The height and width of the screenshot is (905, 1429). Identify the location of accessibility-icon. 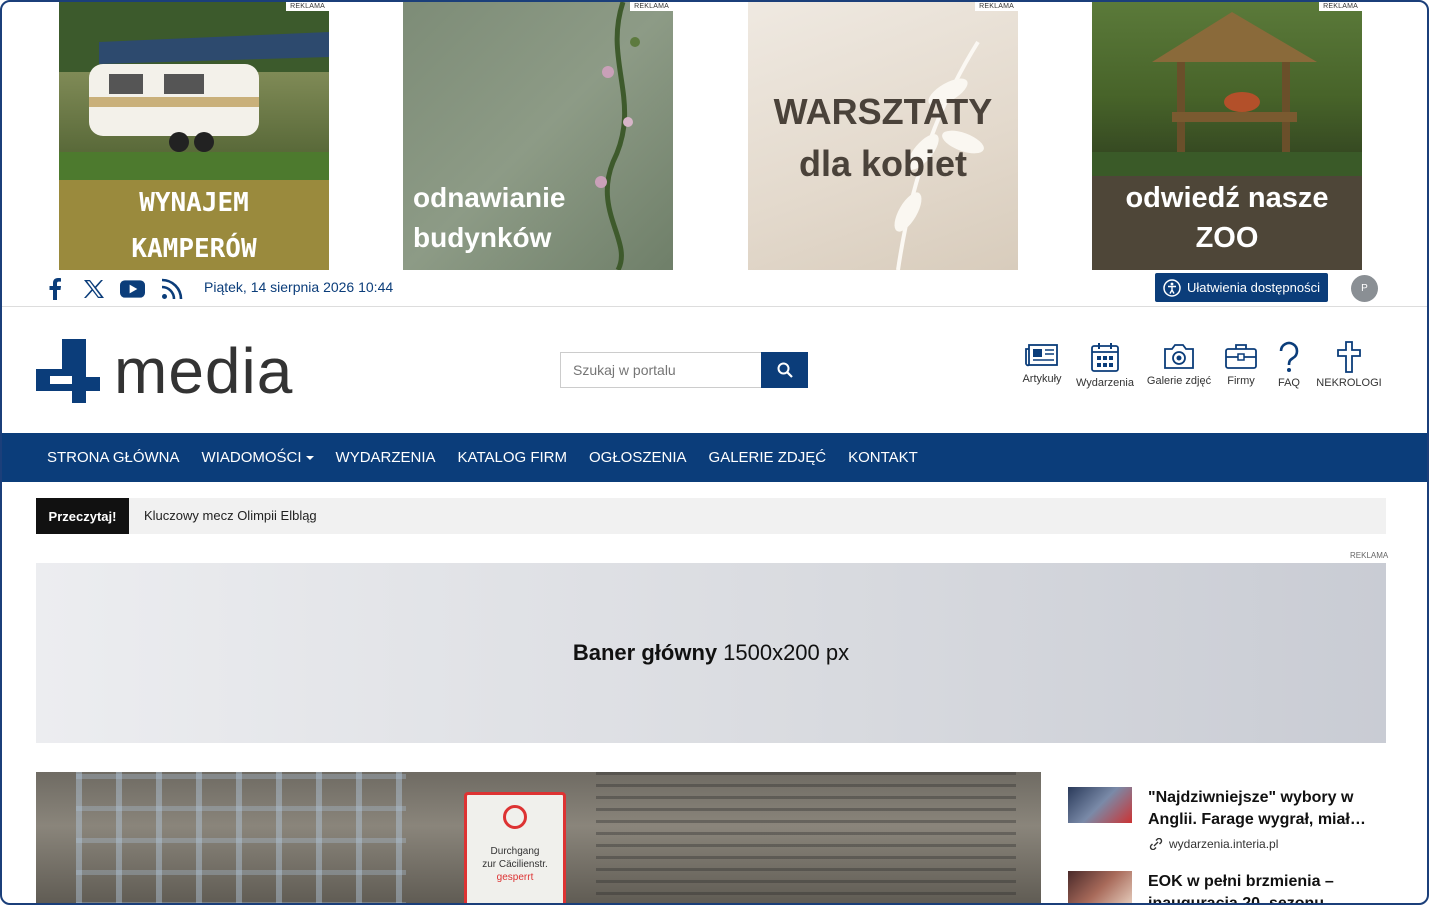
(1172, 287).